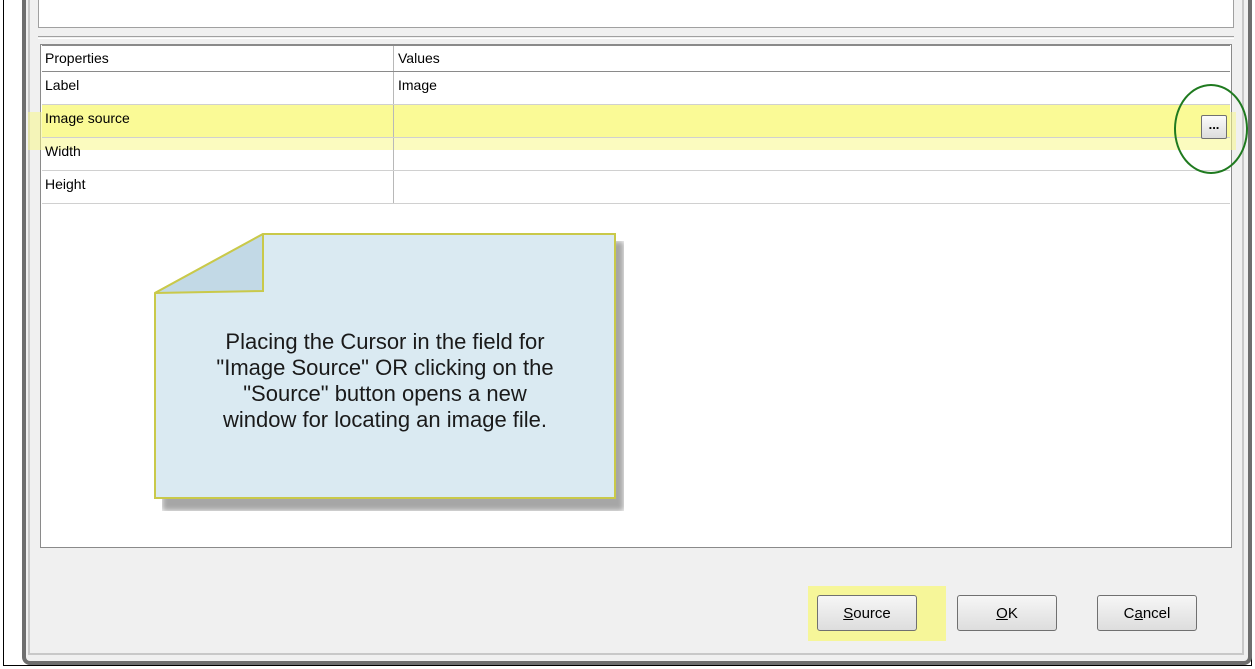 The image size is (1255, 669). I want to click on source-button: Source, so click(867, 613).